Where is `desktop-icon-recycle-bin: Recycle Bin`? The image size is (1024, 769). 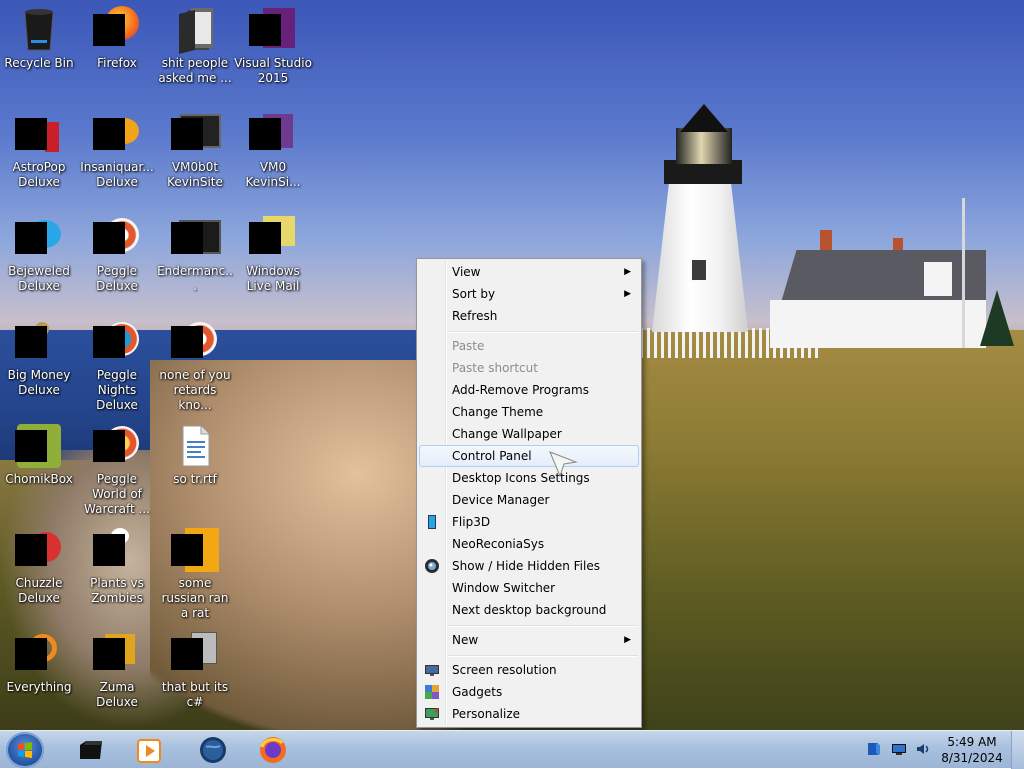
desktop-icon-recycle-bin: Recycle Bin is located at coordinates (39, 35).